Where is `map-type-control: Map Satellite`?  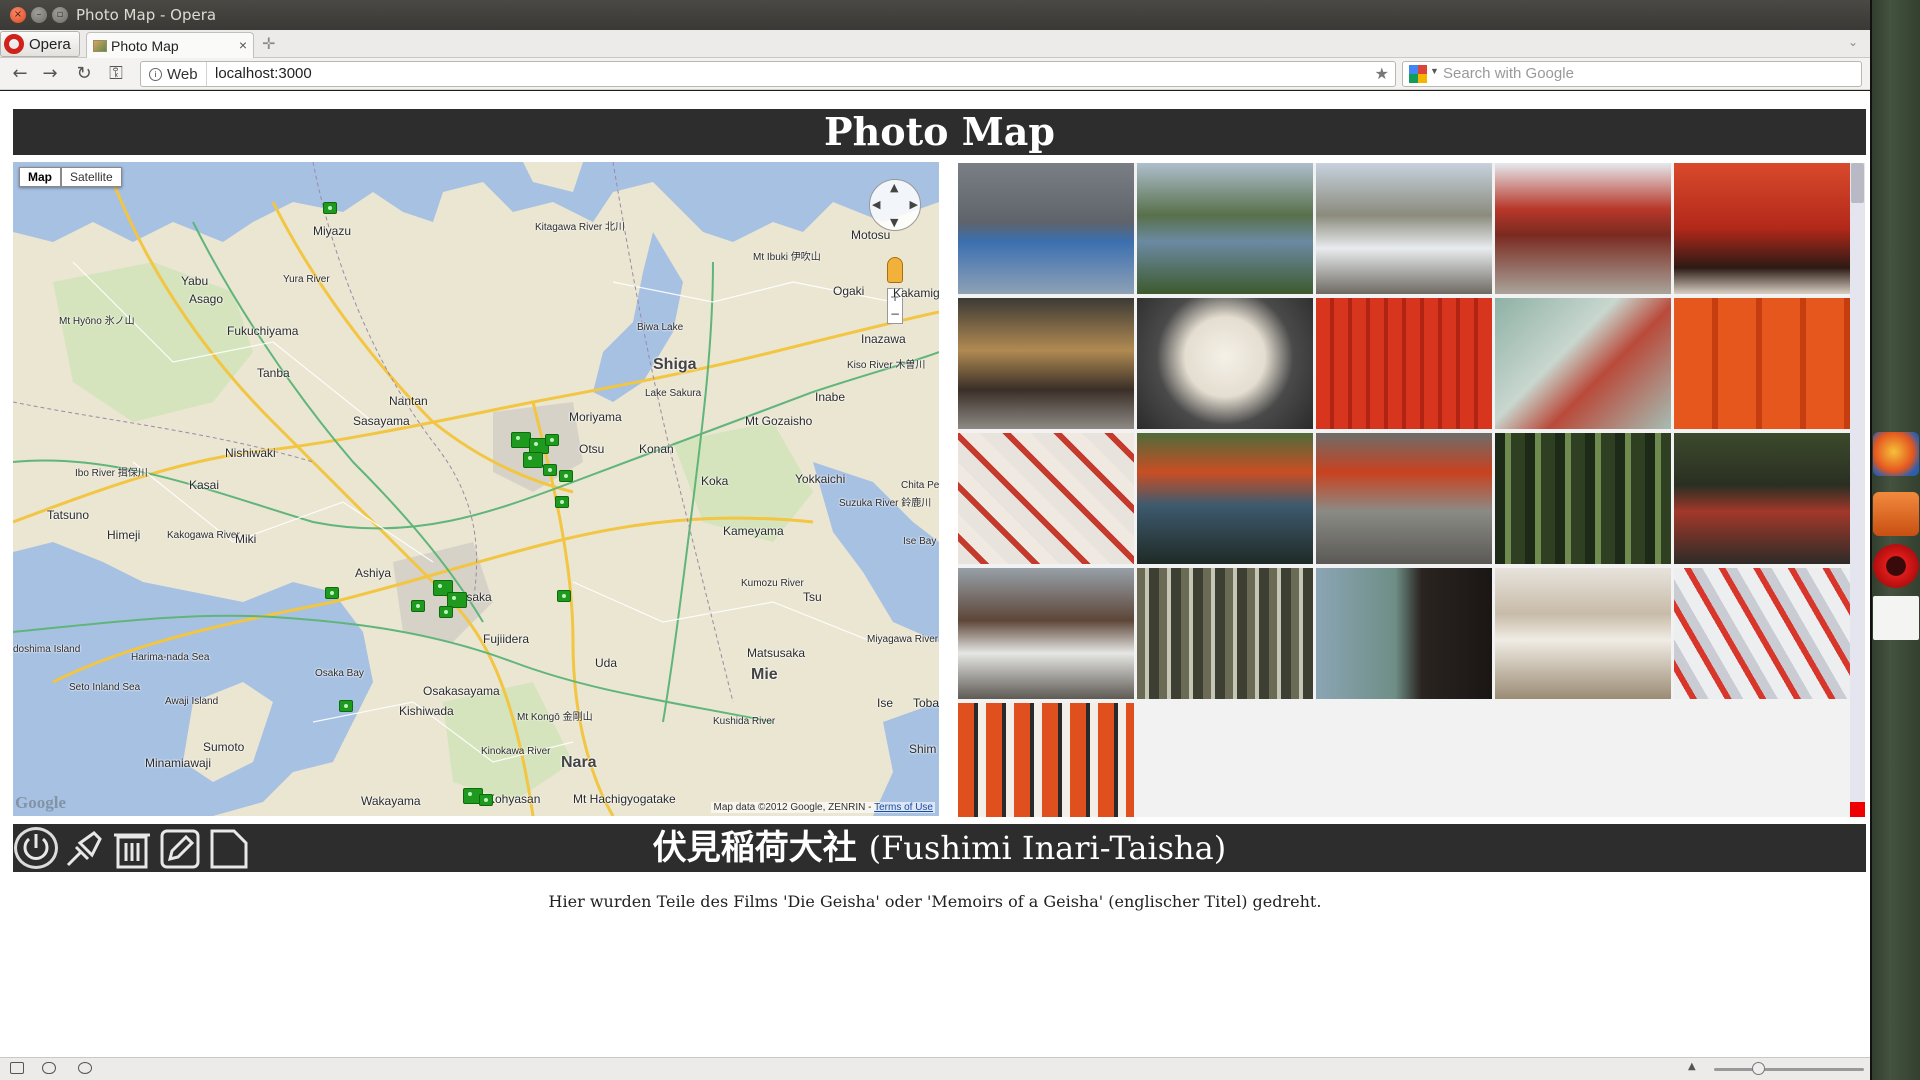 map-type-control: Map Satellite is located at coordinates (70, 177).